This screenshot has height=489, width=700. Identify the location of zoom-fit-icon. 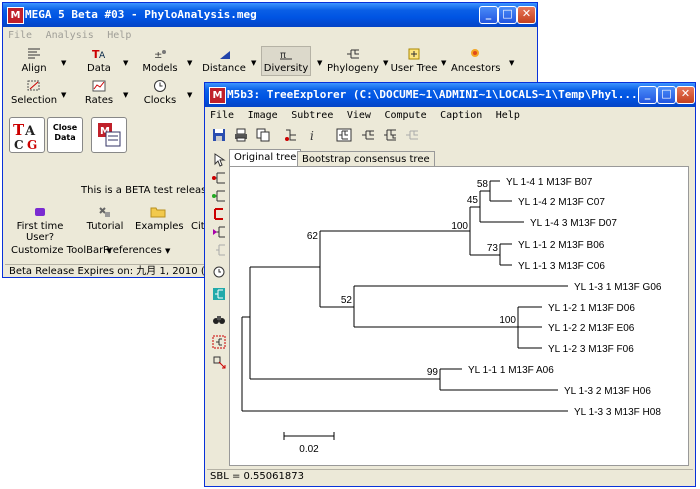
(219, 342).